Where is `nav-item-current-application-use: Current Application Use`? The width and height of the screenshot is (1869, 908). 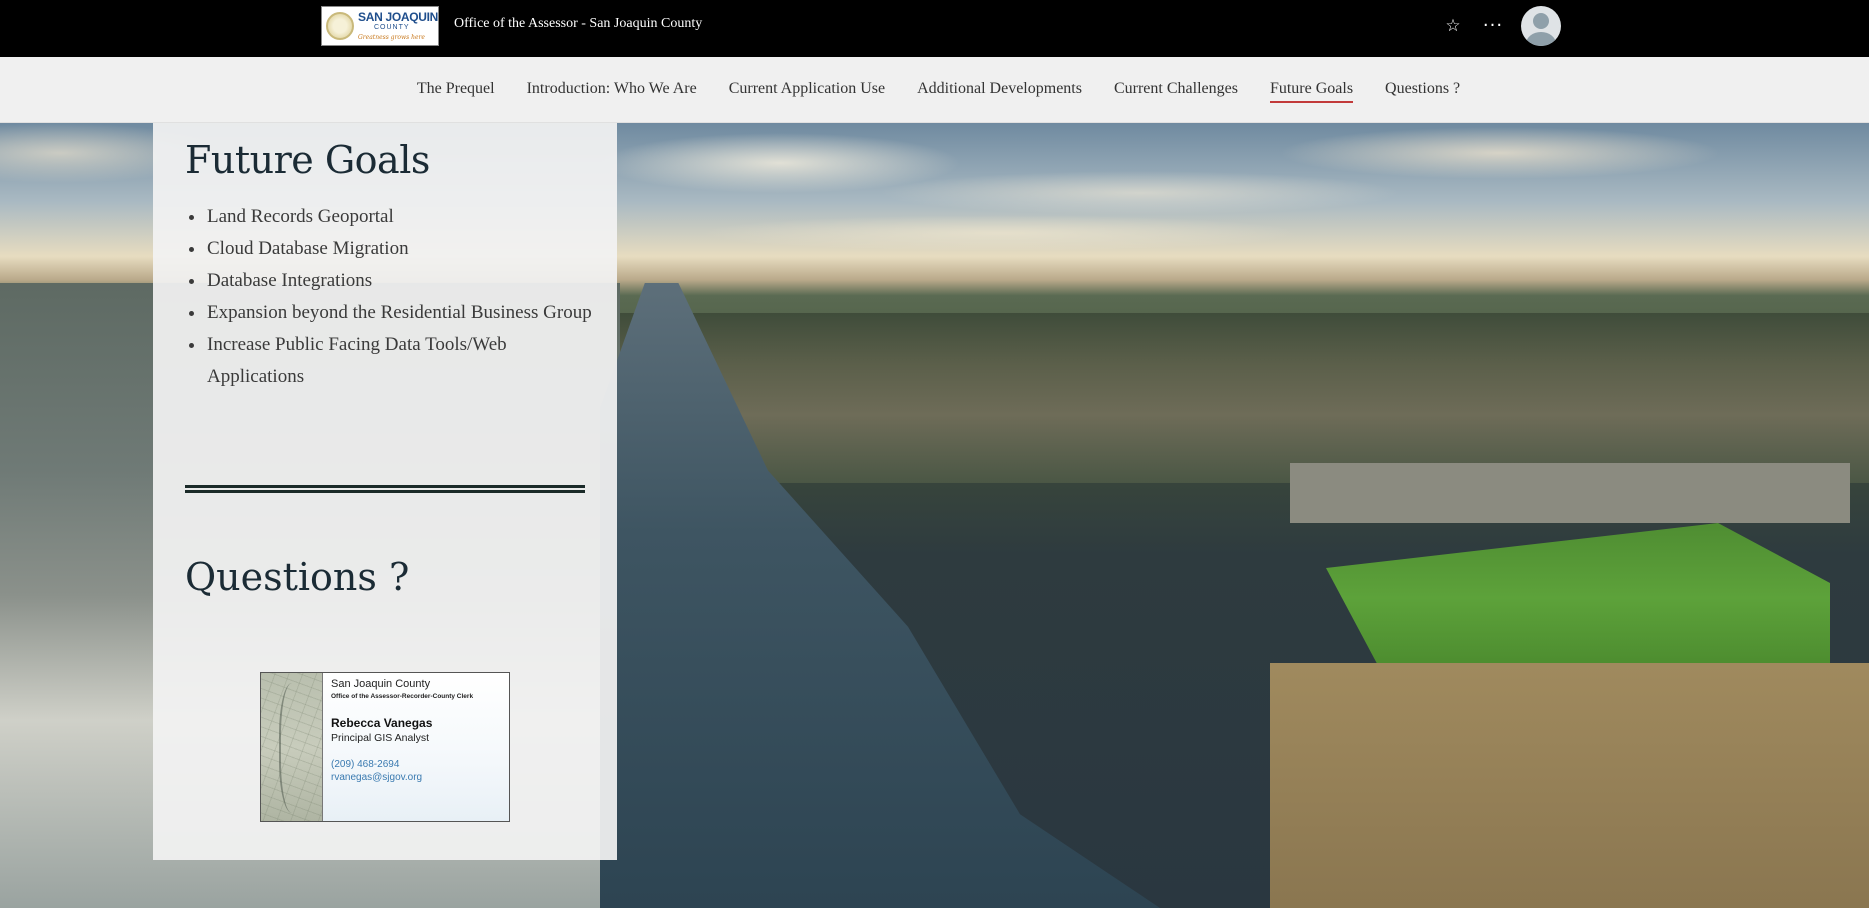
nav-item-current-application-use: Current Application Use is located at coordinates (807, 90).